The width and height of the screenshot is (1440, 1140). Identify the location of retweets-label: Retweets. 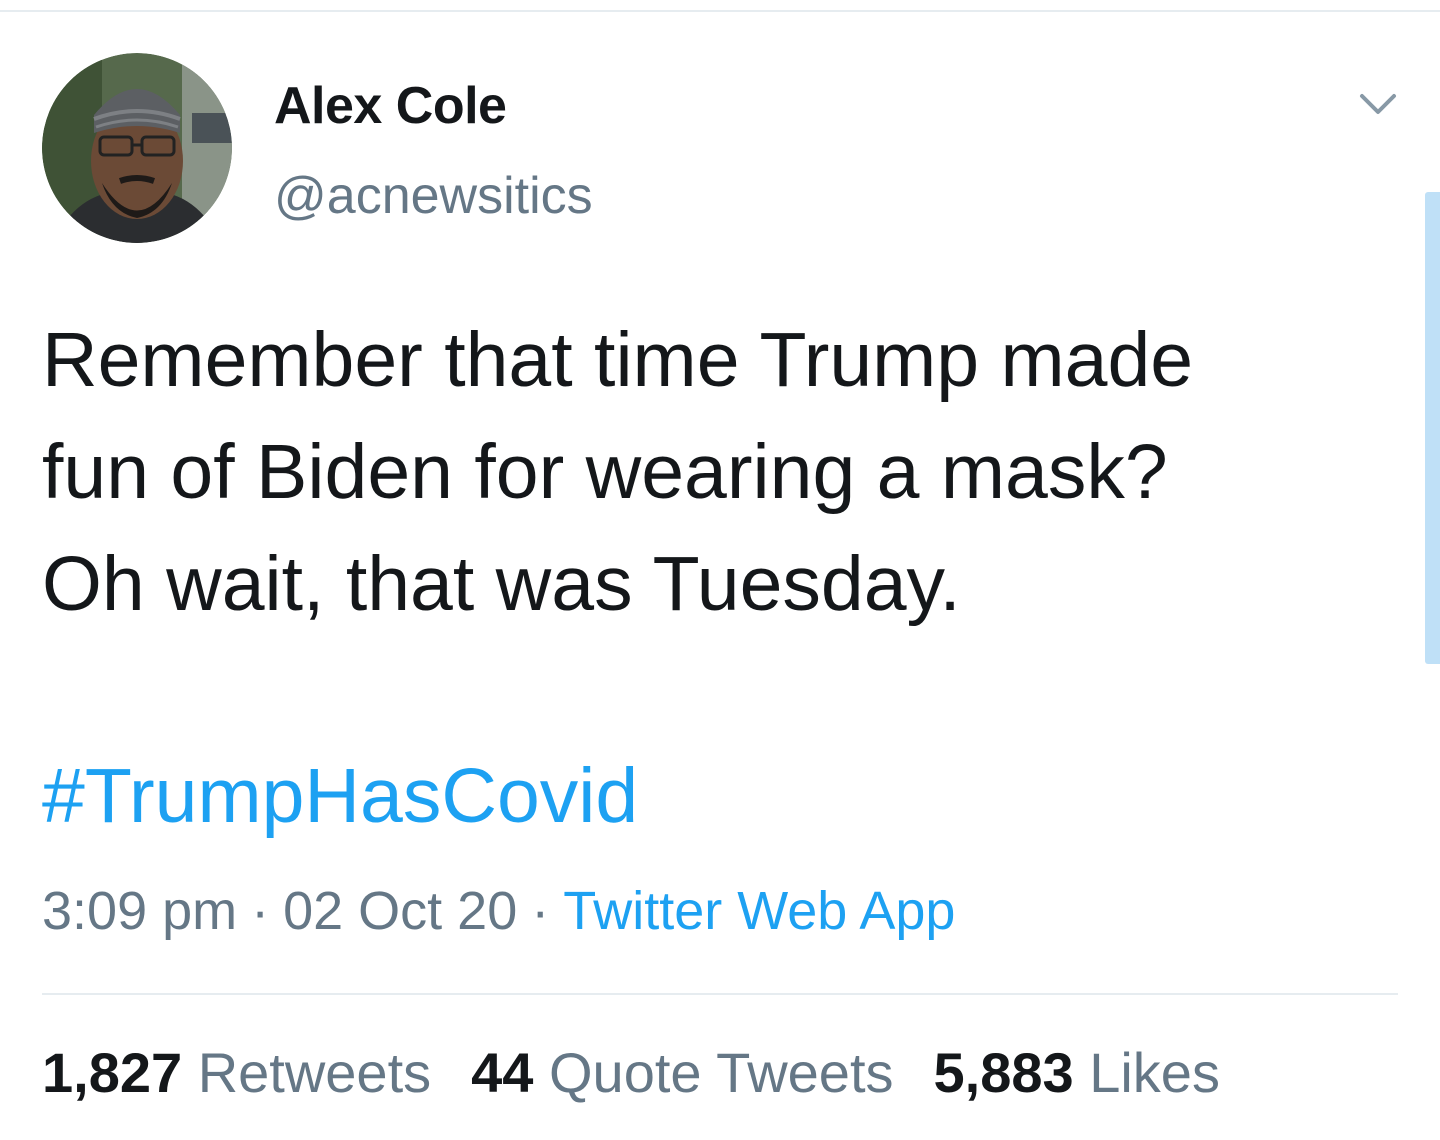
(314, 1072).